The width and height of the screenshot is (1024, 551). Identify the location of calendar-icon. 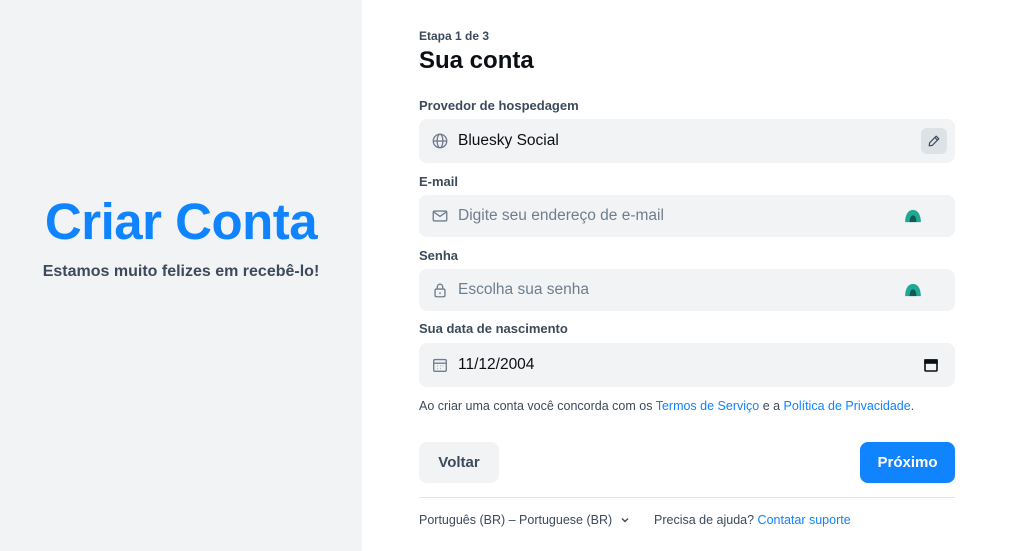
(440, 365).